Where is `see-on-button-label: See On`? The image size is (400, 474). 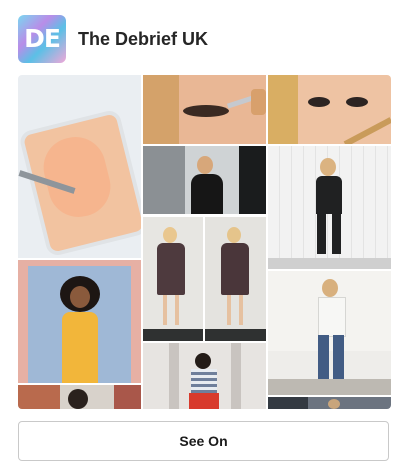
see-on-button-label: See On is located at coordinates (203, 441).